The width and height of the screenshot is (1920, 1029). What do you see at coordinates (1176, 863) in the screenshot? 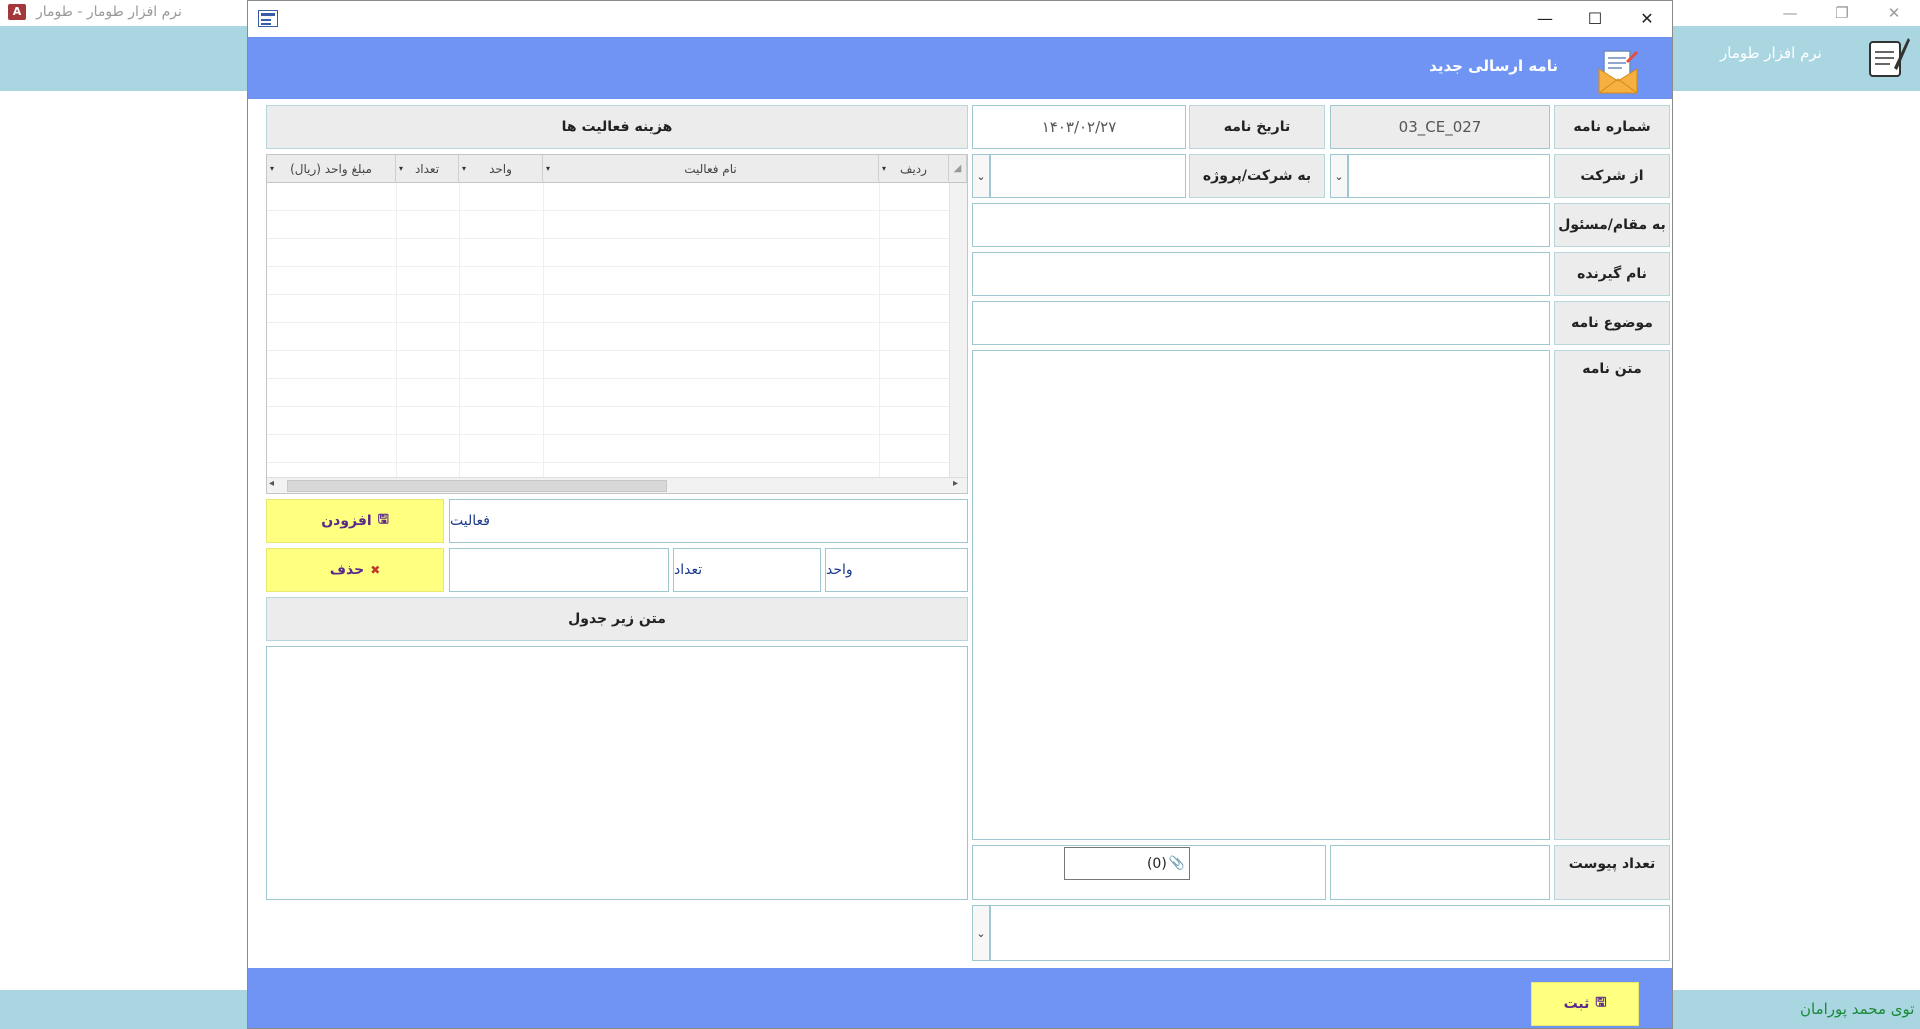
I see `paperclip-icon: 📎` at bounding box center [1176, 863].